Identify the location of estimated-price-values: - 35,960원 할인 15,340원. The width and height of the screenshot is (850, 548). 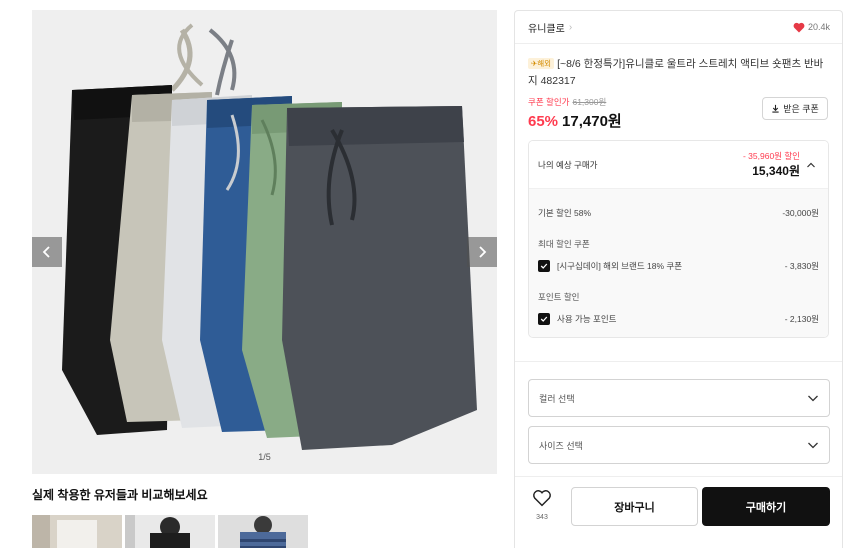
(779, 164).